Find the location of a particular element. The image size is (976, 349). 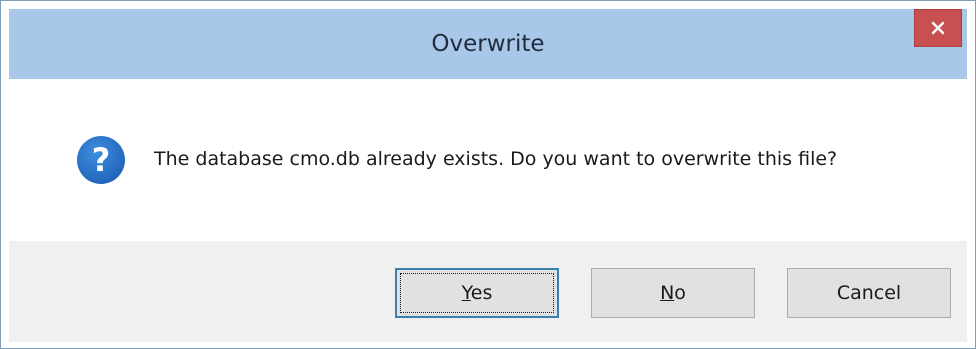

yes-mnemonic: Y is located at coordinates (466, 293).